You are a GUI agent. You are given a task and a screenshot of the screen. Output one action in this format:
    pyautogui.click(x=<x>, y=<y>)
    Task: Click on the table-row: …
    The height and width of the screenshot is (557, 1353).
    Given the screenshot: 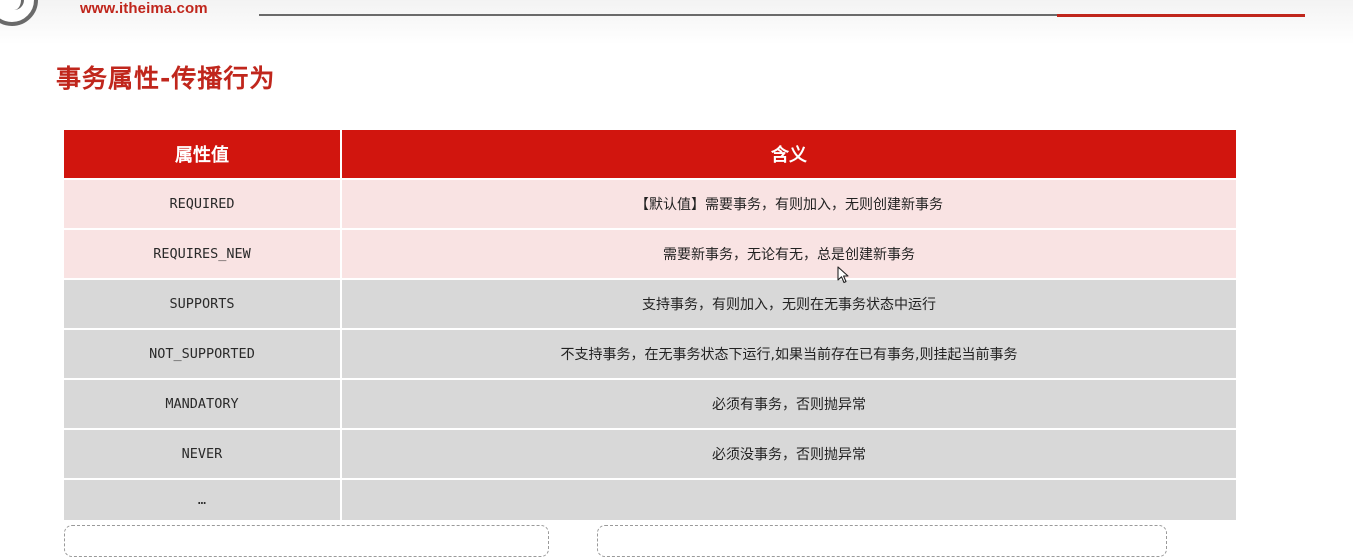 What is the action you would take?
    pyautogui.click(x=650, y=499)
    